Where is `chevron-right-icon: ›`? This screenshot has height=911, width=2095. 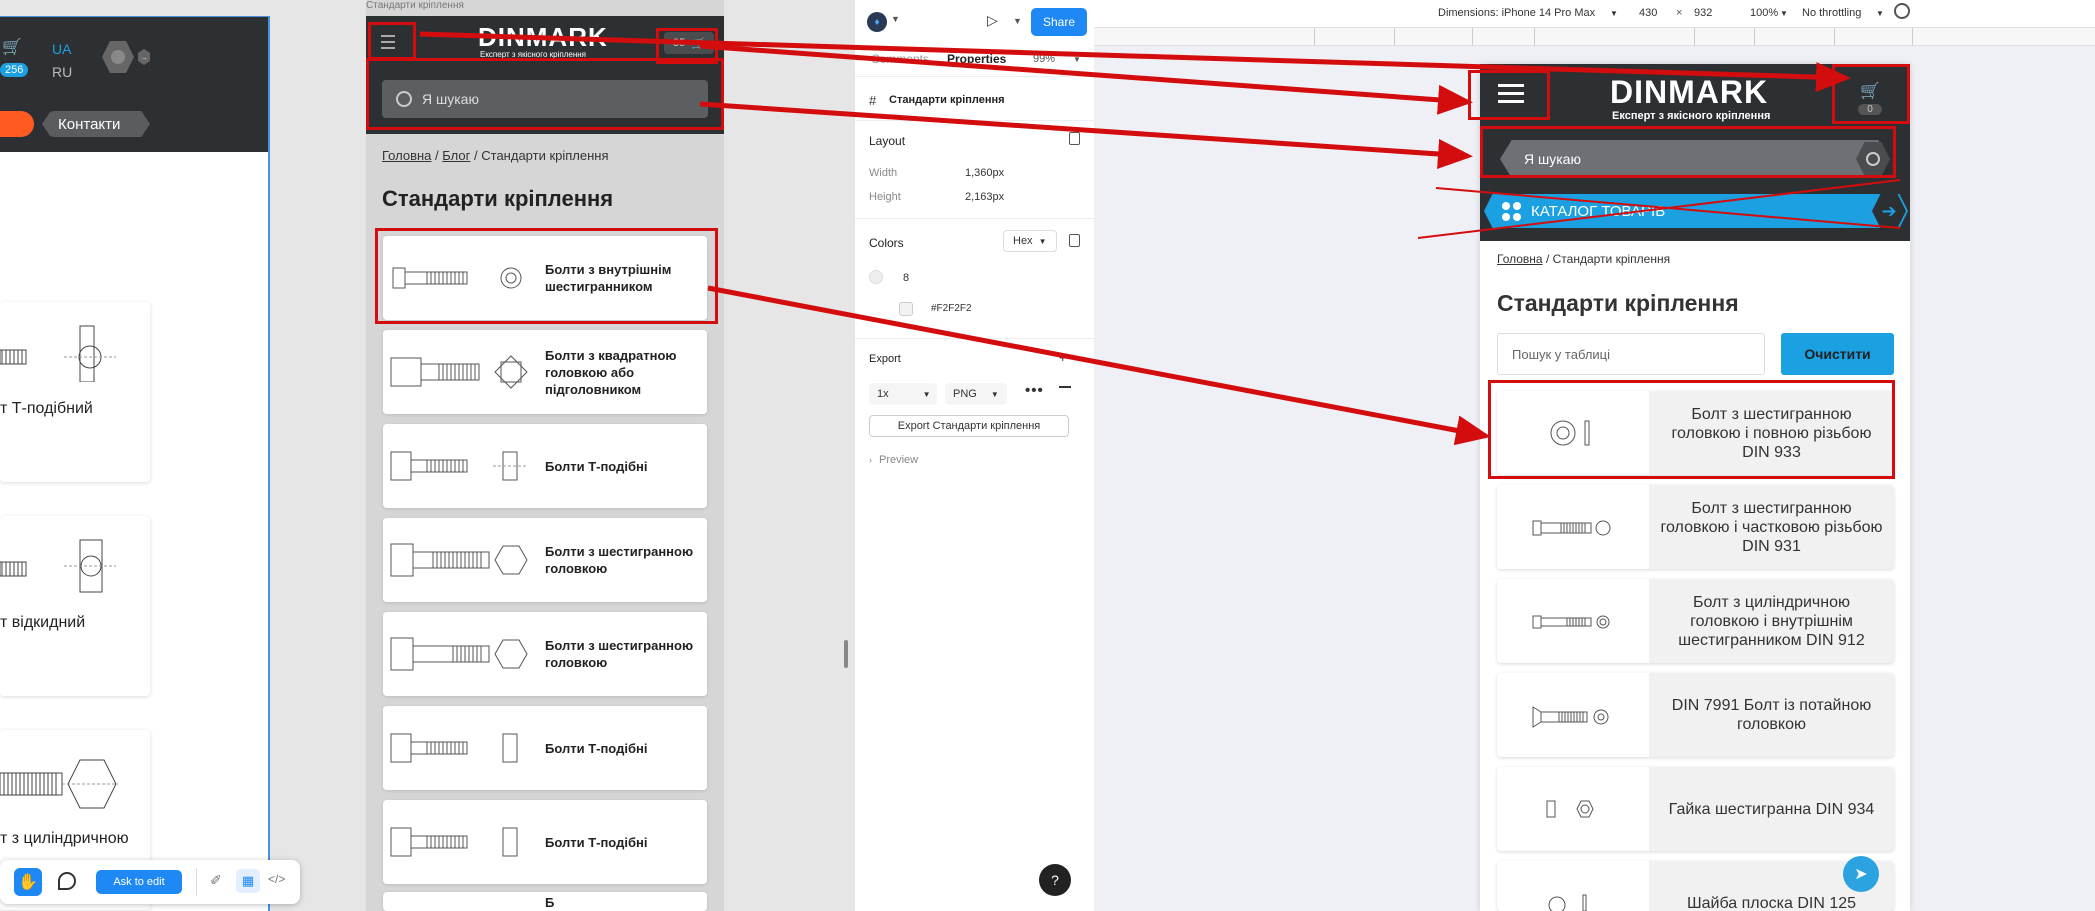 chevron-right-icon: › is located at coordinates (870, 460).